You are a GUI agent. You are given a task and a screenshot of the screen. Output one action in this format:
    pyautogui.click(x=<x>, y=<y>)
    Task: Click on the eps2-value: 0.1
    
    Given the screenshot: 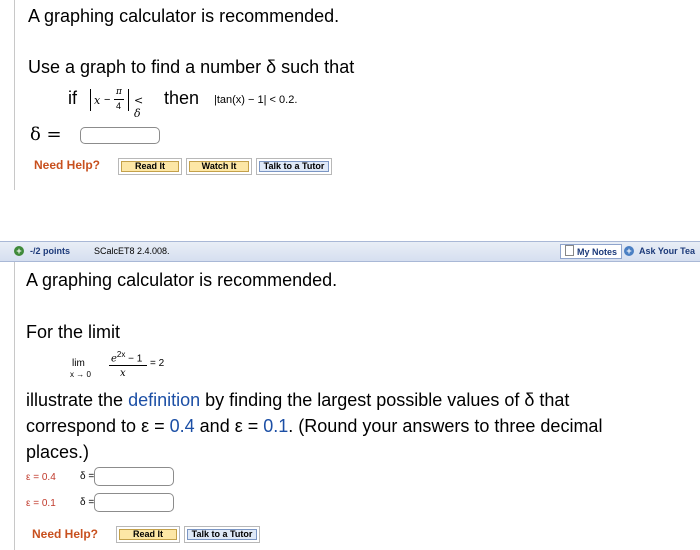 What is the action you would take?
    pyautogui.click(x=276, y=426)
    